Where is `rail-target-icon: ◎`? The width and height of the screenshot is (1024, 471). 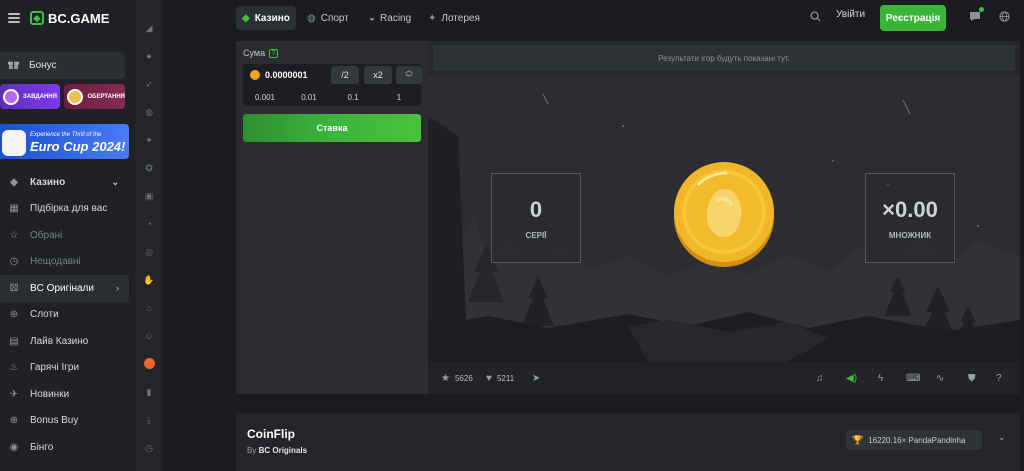 rail-target-icon: ◎ is located at coordinates (149, 252).